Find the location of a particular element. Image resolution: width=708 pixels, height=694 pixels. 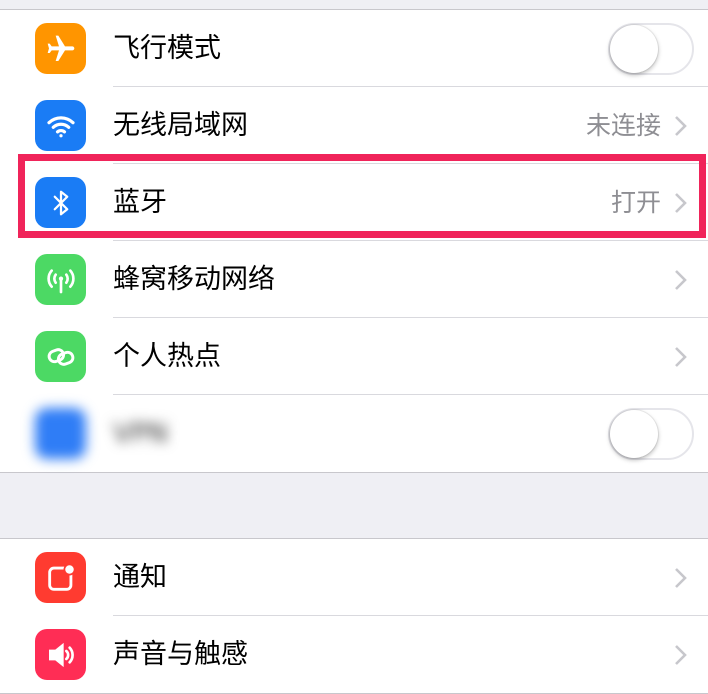

vpn-icon is located at coordinates (60, 433).